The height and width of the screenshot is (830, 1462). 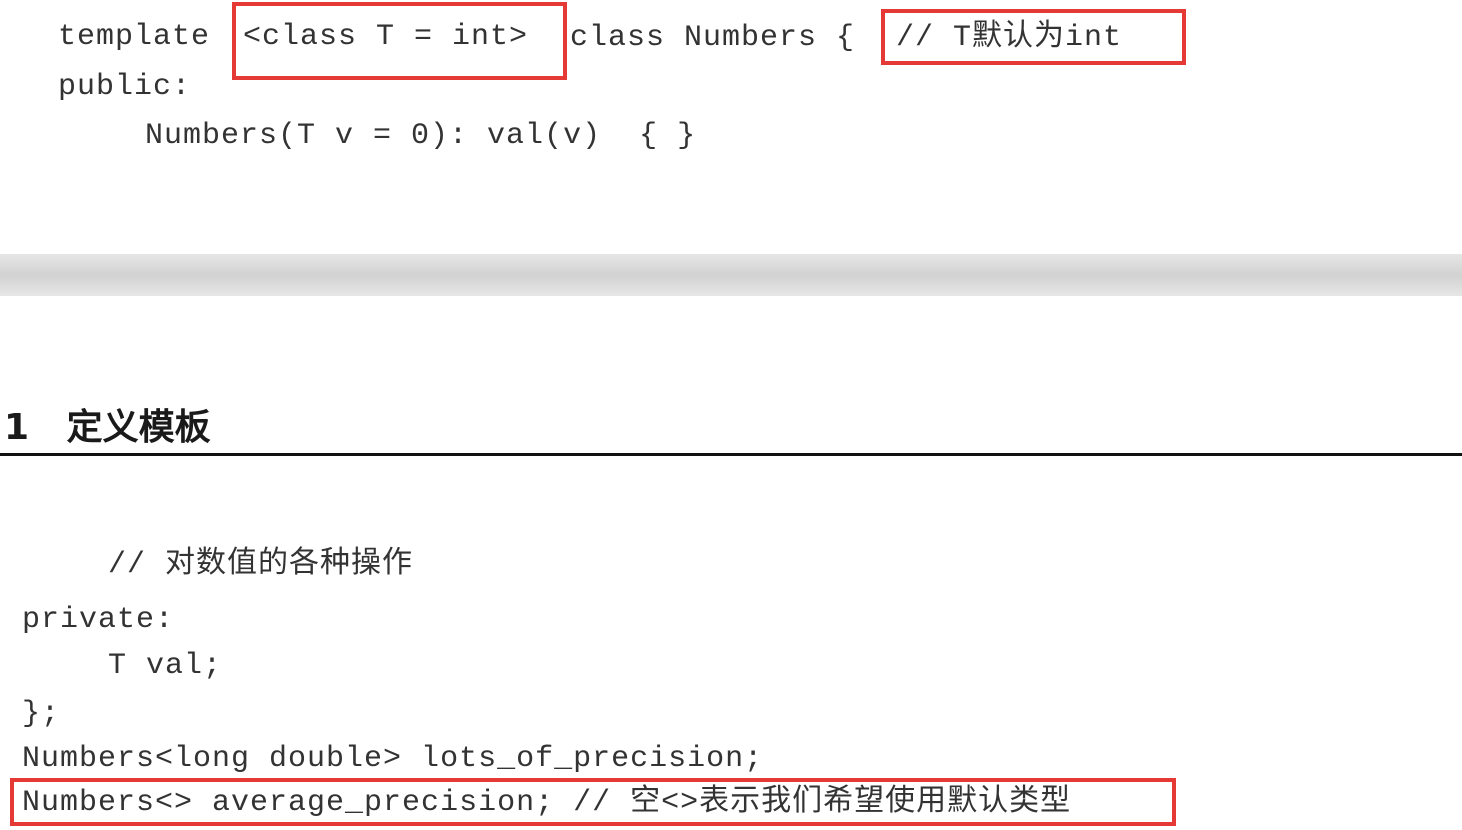 I want to click on code-member-val: T val;, so click(x=165, y=666).